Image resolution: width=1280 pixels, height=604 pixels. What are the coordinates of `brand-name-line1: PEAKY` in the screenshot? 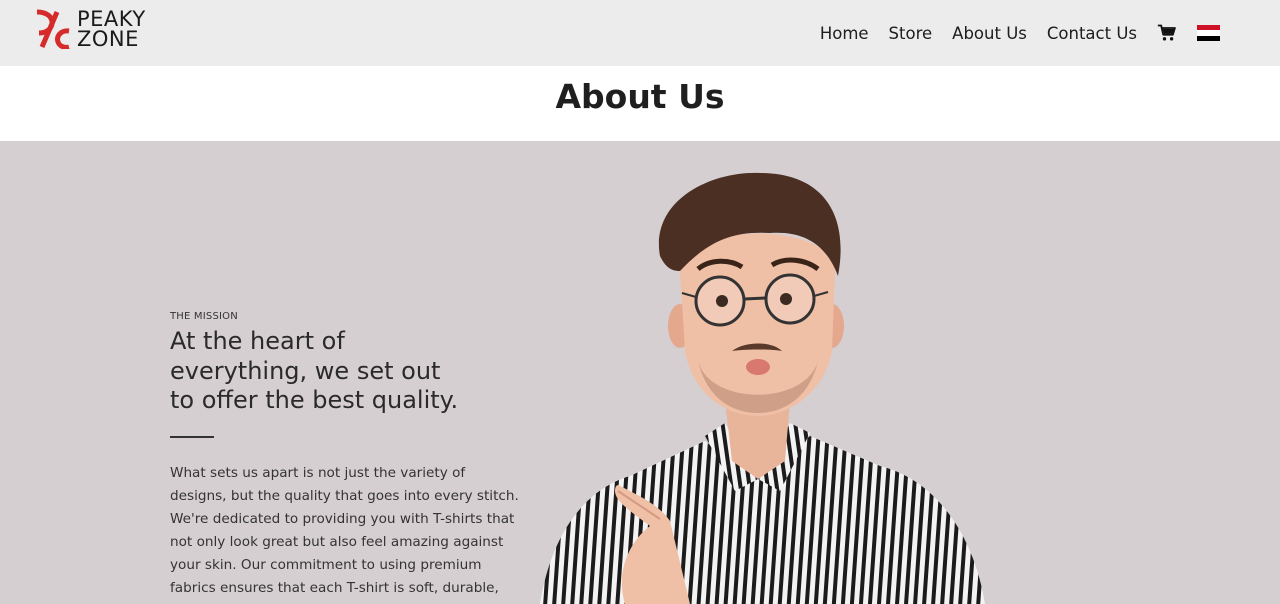 It's located at (111, 19).